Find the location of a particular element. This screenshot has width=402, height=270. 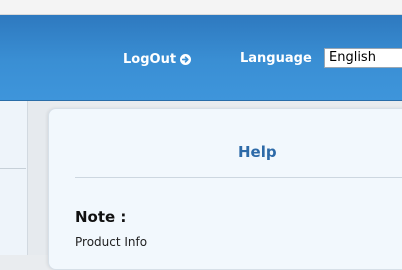

help-divider is located at coordinates (238, 177).